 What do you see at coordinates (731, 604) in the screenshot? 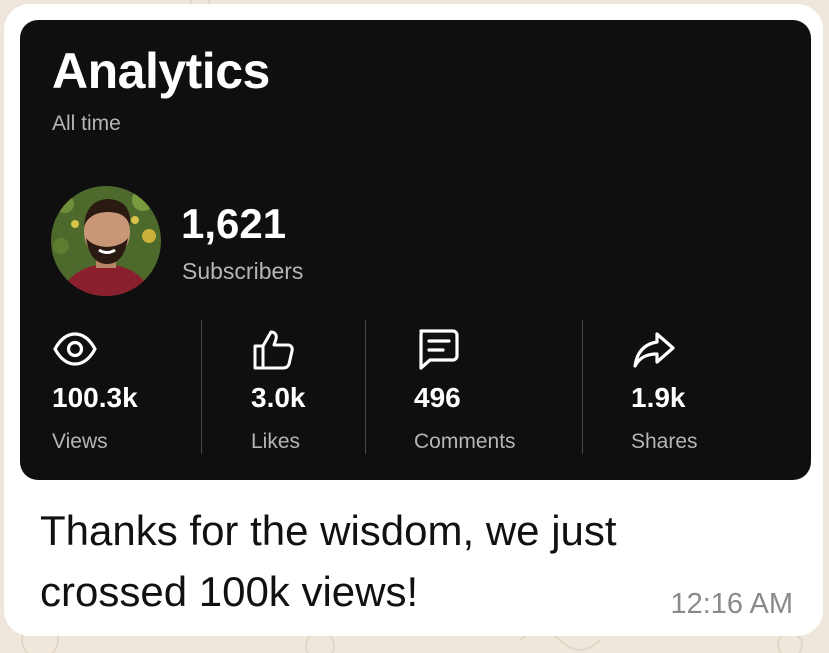
I see `message-timestamp: 12:16 AM` at bounding box center [731, 604].